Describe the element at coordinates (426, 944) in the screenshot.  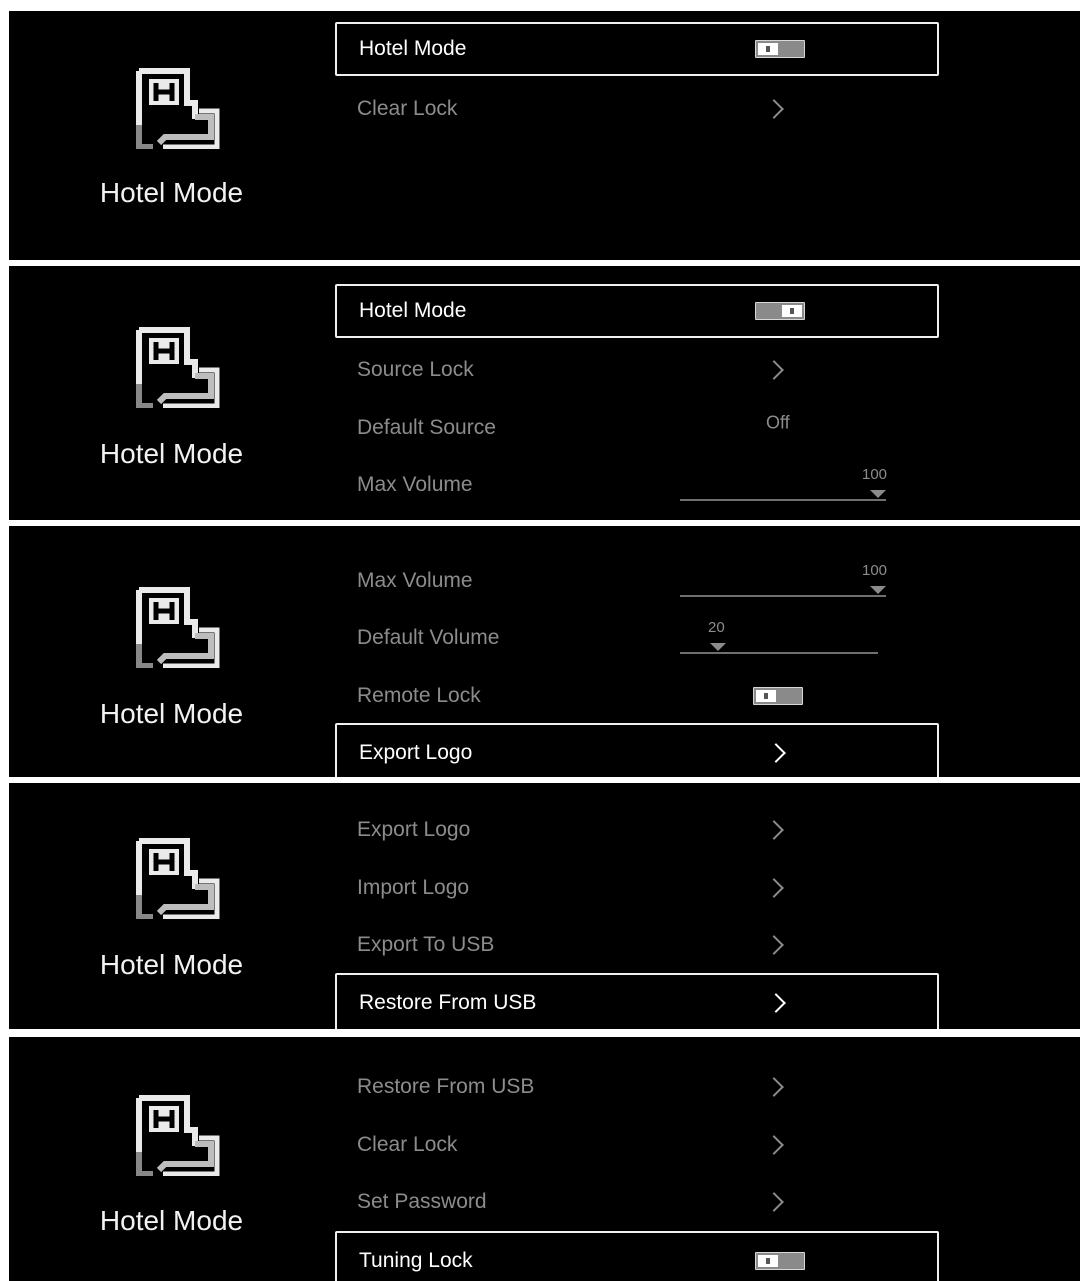
I see `menu-row-label: Export To USB` at that location.